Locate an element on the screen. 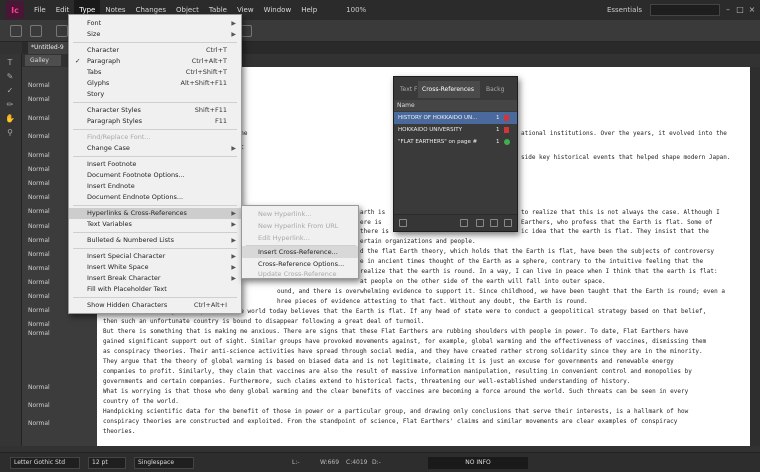 This screenshot has width=760, height=472. menu-item-fill-with-placeholder-text: Fill with Placeholder Text is located at coordinates (155, 289).